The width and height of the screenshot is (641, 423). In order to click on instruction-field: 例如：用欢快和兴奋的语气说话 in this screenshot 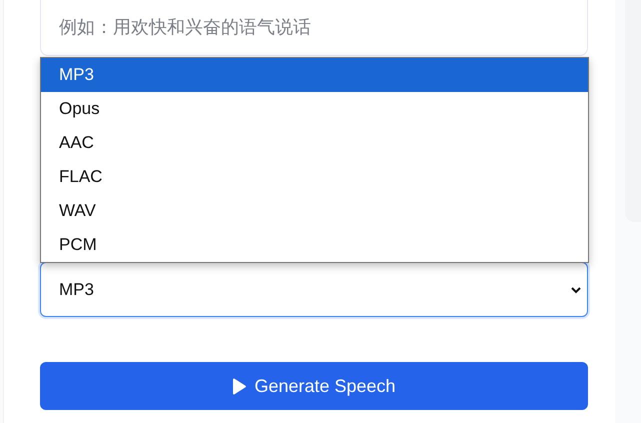, I will do `click(314, 28)`.